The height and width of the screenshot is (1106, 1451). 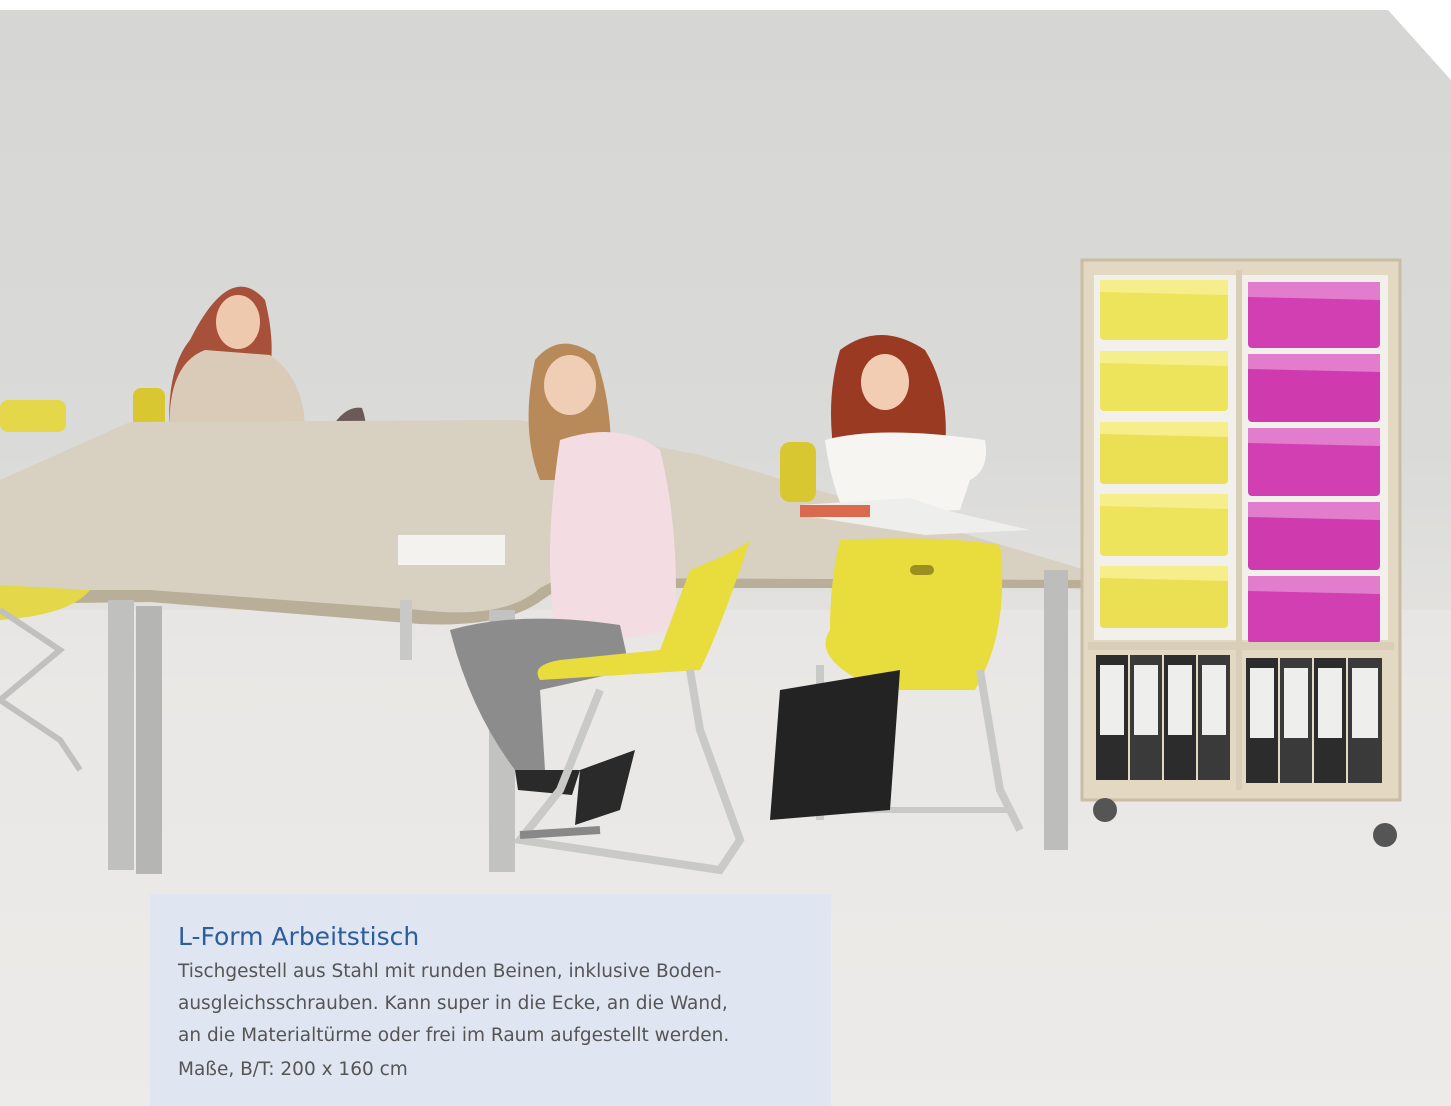 What do you see at coordinates (293, 1069) in the screenshot?
I see `product-dimensions: Maße, B/T: 200 x 160 cm` at bounding box center [293, 1069].